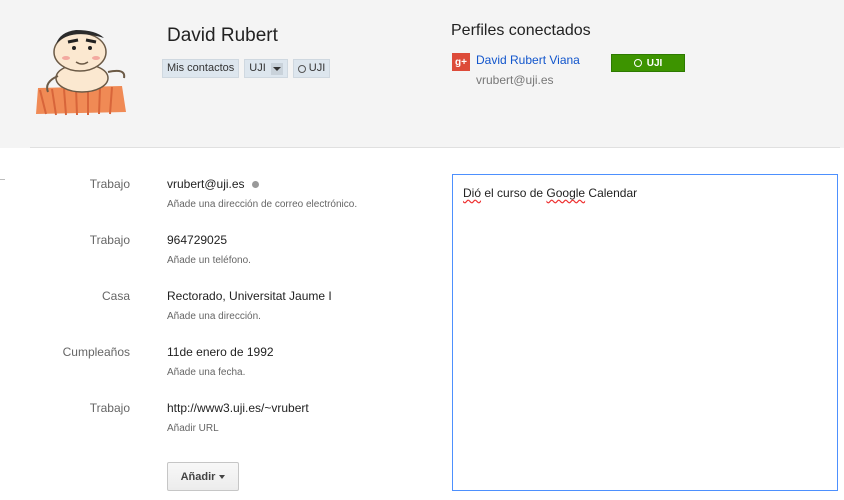 Image resolution: width=844 pixels, height=500 pixels. What do you see at coordinates (472, 193) in the screenshot?
I see `misspelled-word: Dió` at bounding box center [472, 193].